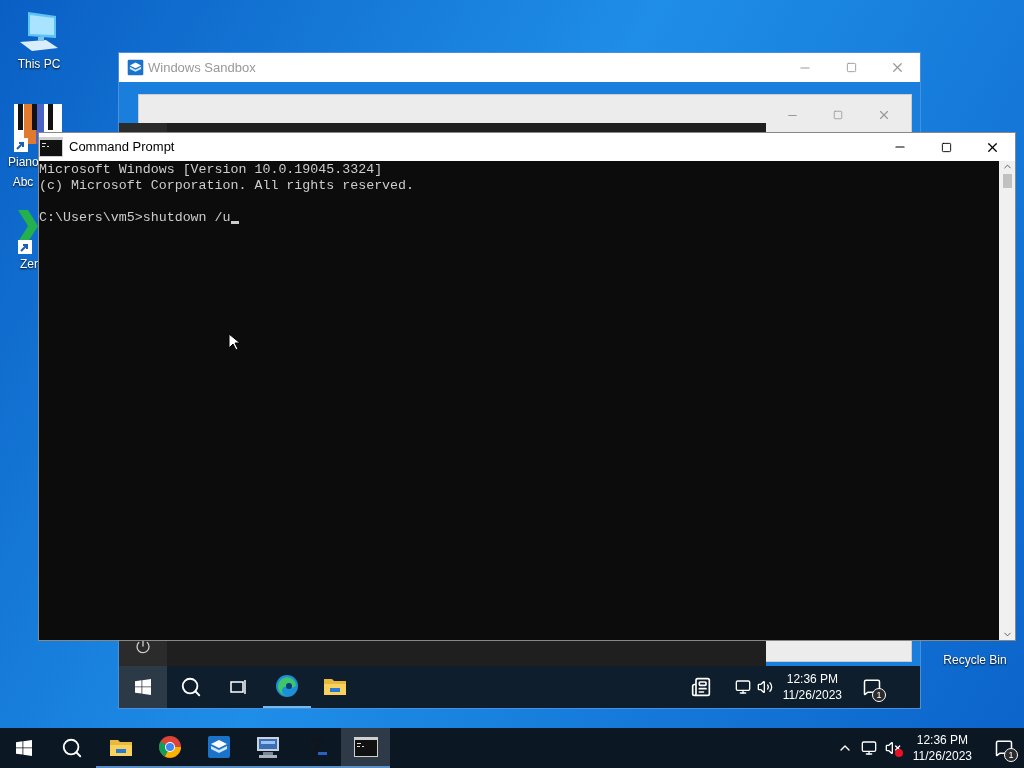 The image size is (1024, 768). Describe the element at coordinates (234, 342) in the screenshot. I see `mouse-pointer-icon` at that location.